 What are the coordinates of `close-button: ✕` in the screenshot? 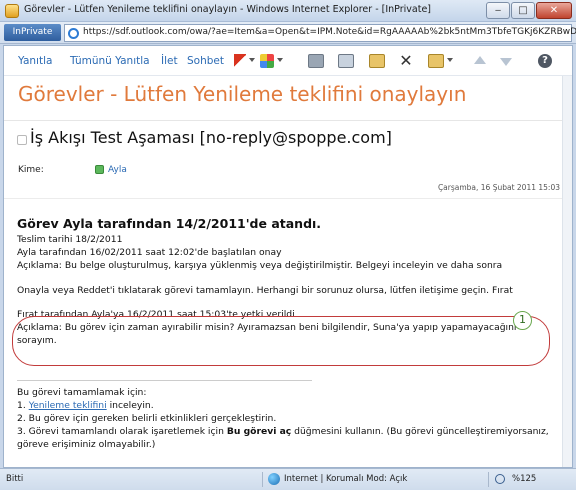 It's located at (554, 10).